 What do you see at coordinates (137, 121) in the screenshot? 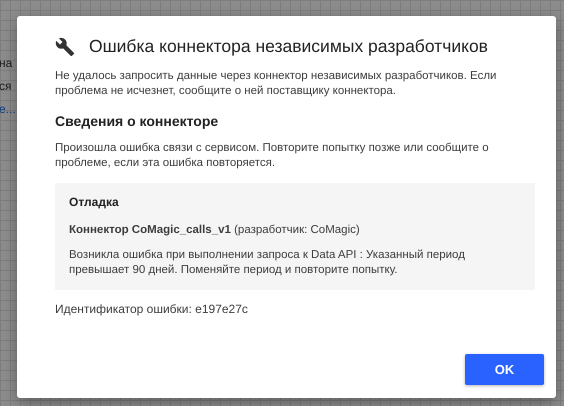
I see `section-title: Сведения о коннекторе` at bounding box center [137, 121].